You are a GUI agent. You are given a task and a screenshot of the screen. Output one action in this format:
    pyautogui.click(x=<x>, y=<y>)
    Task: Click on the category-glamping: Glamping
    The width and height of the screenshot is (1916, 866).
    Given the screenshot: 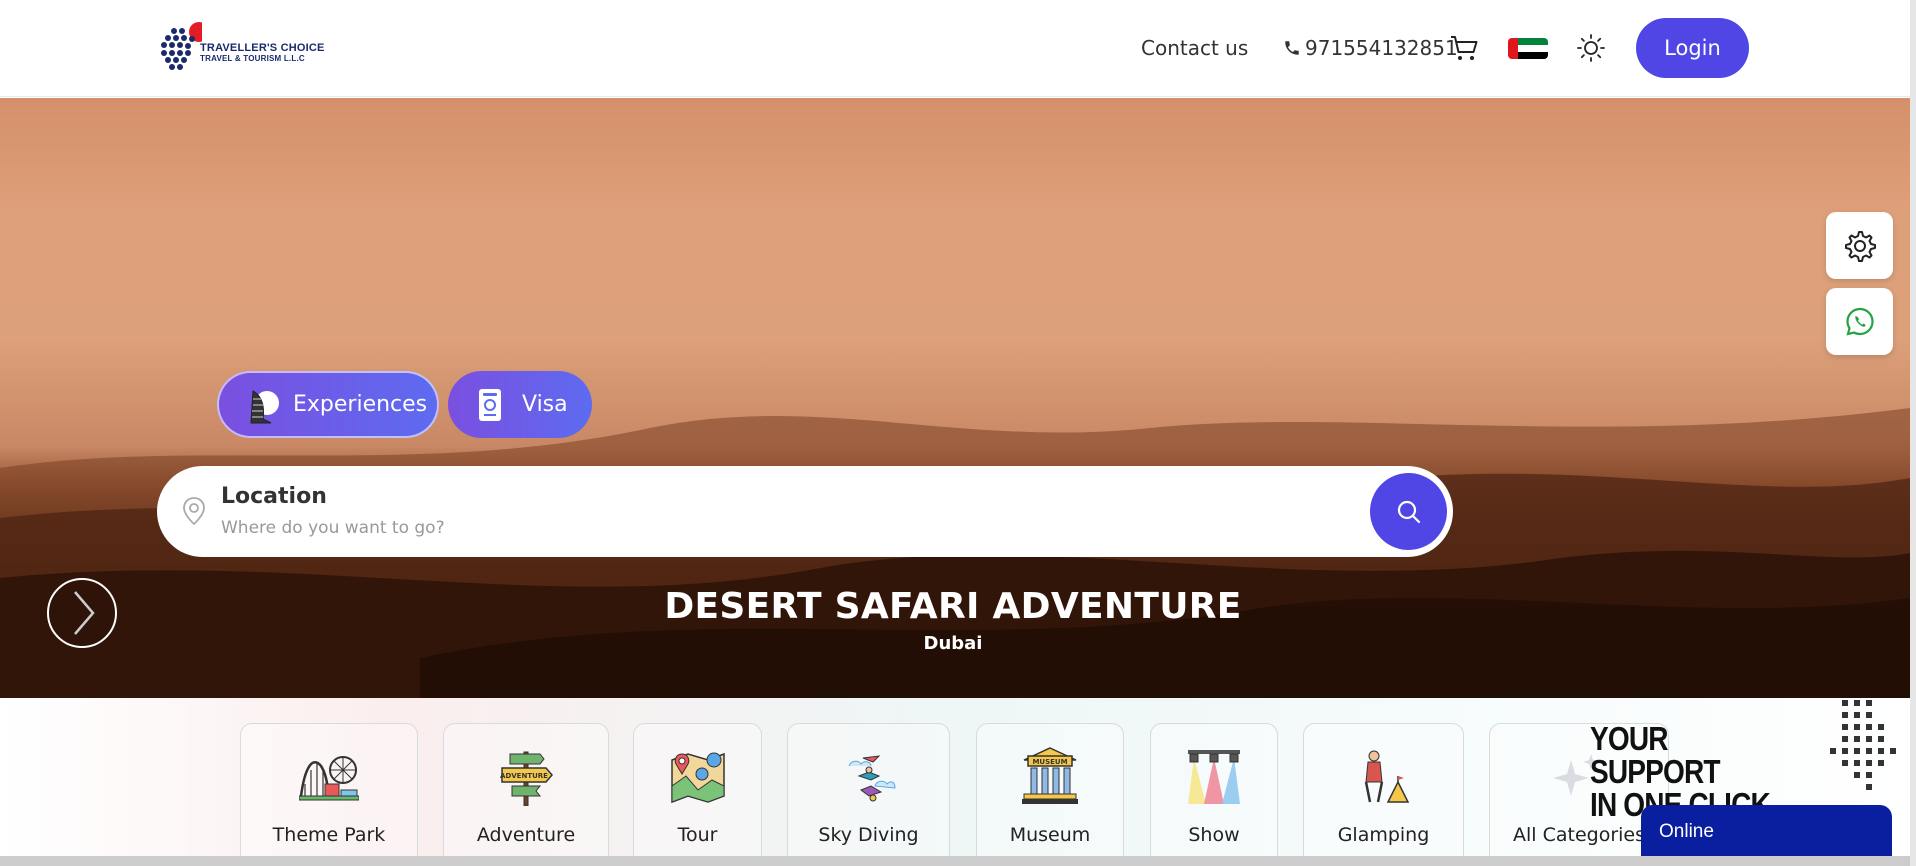 What is the action you would take?
    pyautogui.click(x=1383, y=794)
    